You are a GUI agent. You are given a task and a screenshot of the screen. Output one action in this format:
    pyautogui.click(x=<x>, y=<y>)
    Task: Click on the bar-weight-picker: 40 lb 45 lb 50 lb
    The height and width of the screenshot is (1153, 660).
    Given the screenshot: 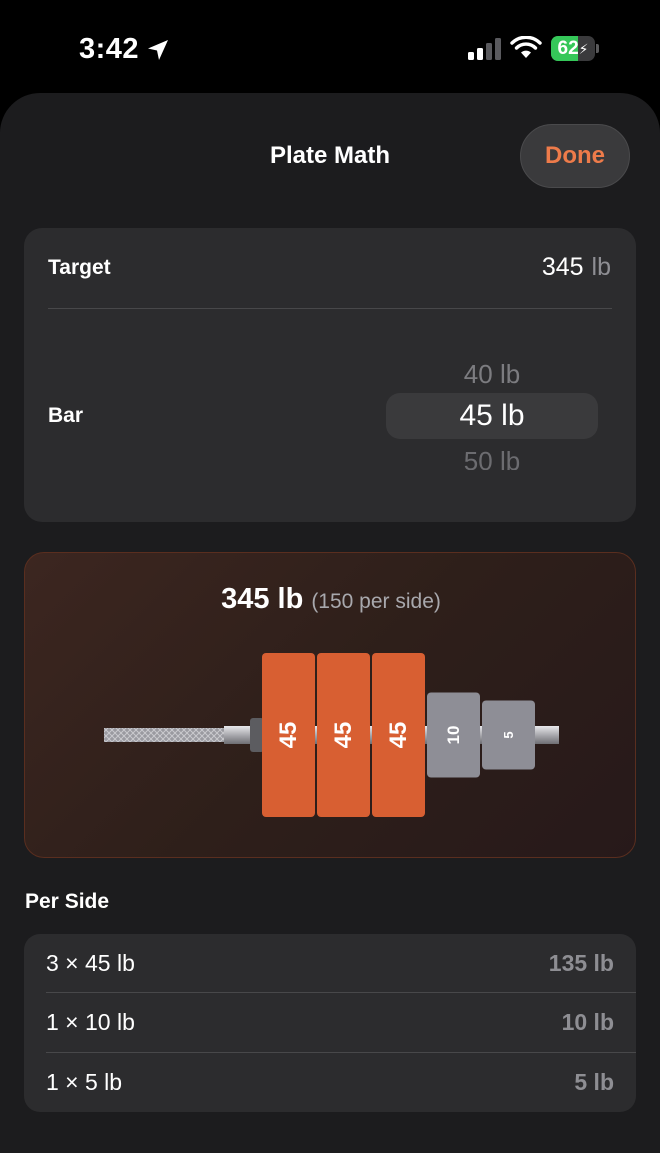 What is the action you would take?
    pyautogui.click(x=492, y=414)
    